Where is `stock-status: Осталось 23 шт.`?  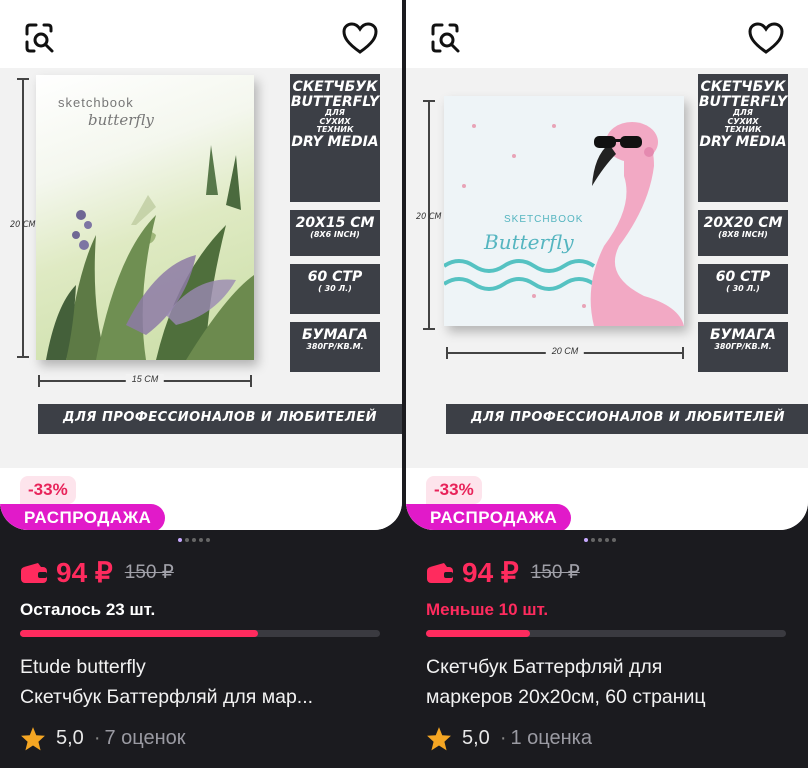 stock-status: Осталось 23 шт. is located at coordinates (88, 609).